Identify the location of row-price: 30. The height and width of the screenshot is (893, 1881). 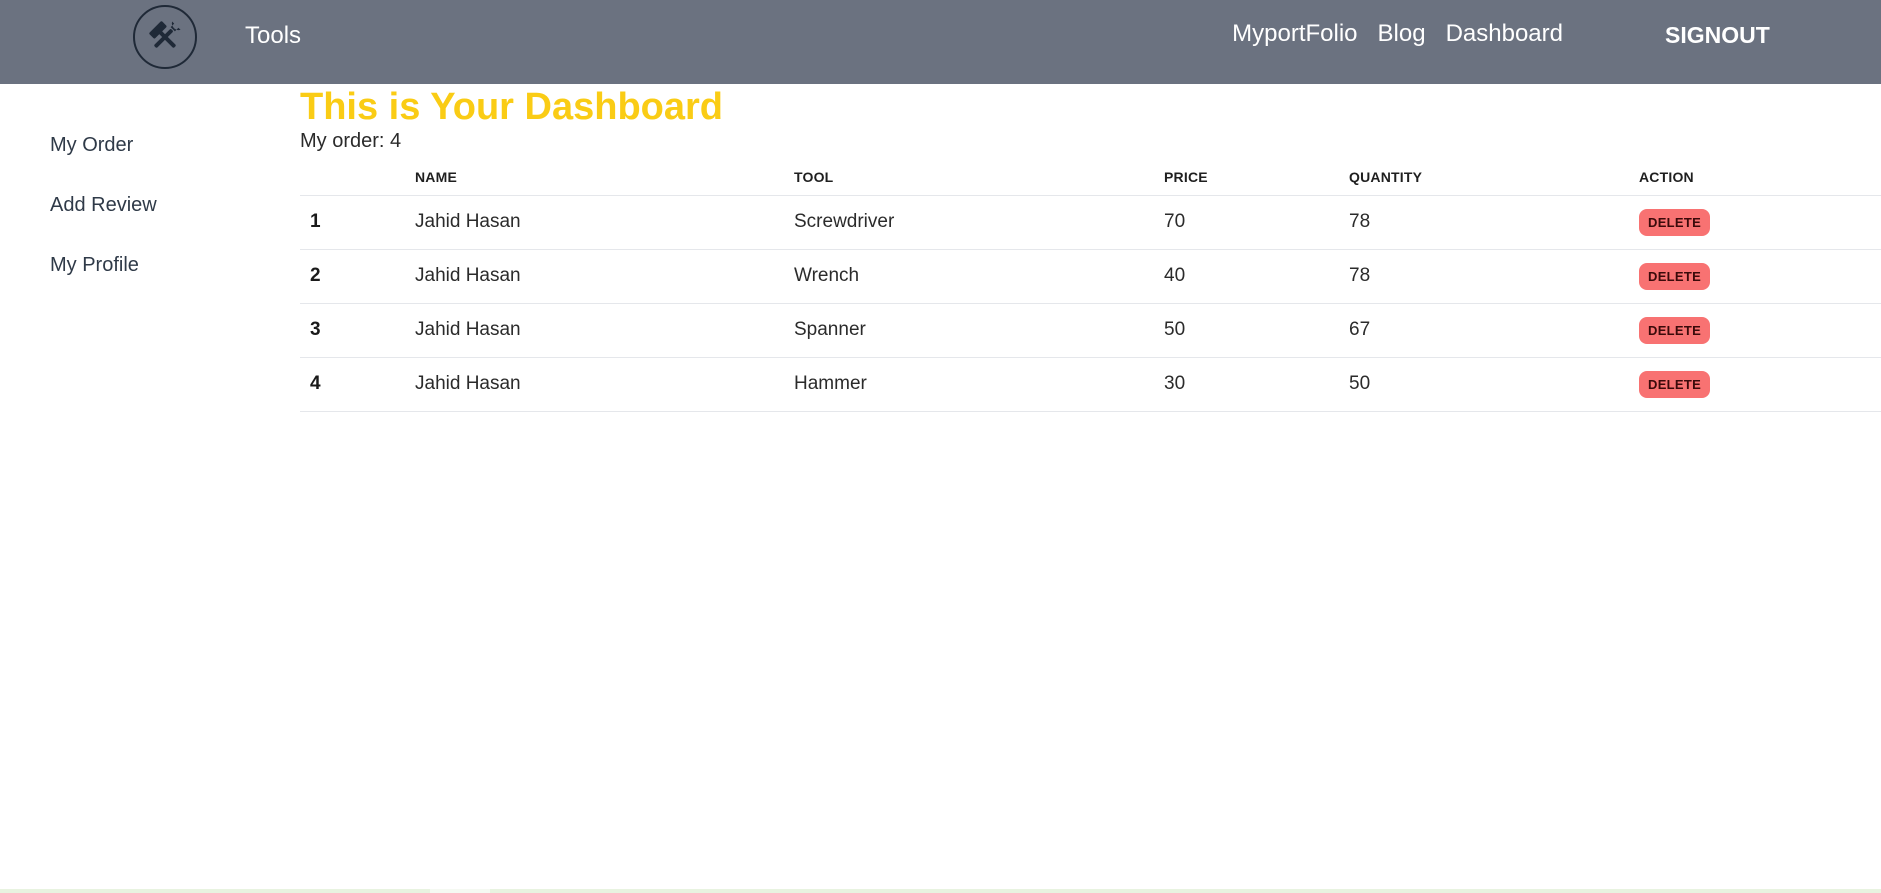
(1246, 384).